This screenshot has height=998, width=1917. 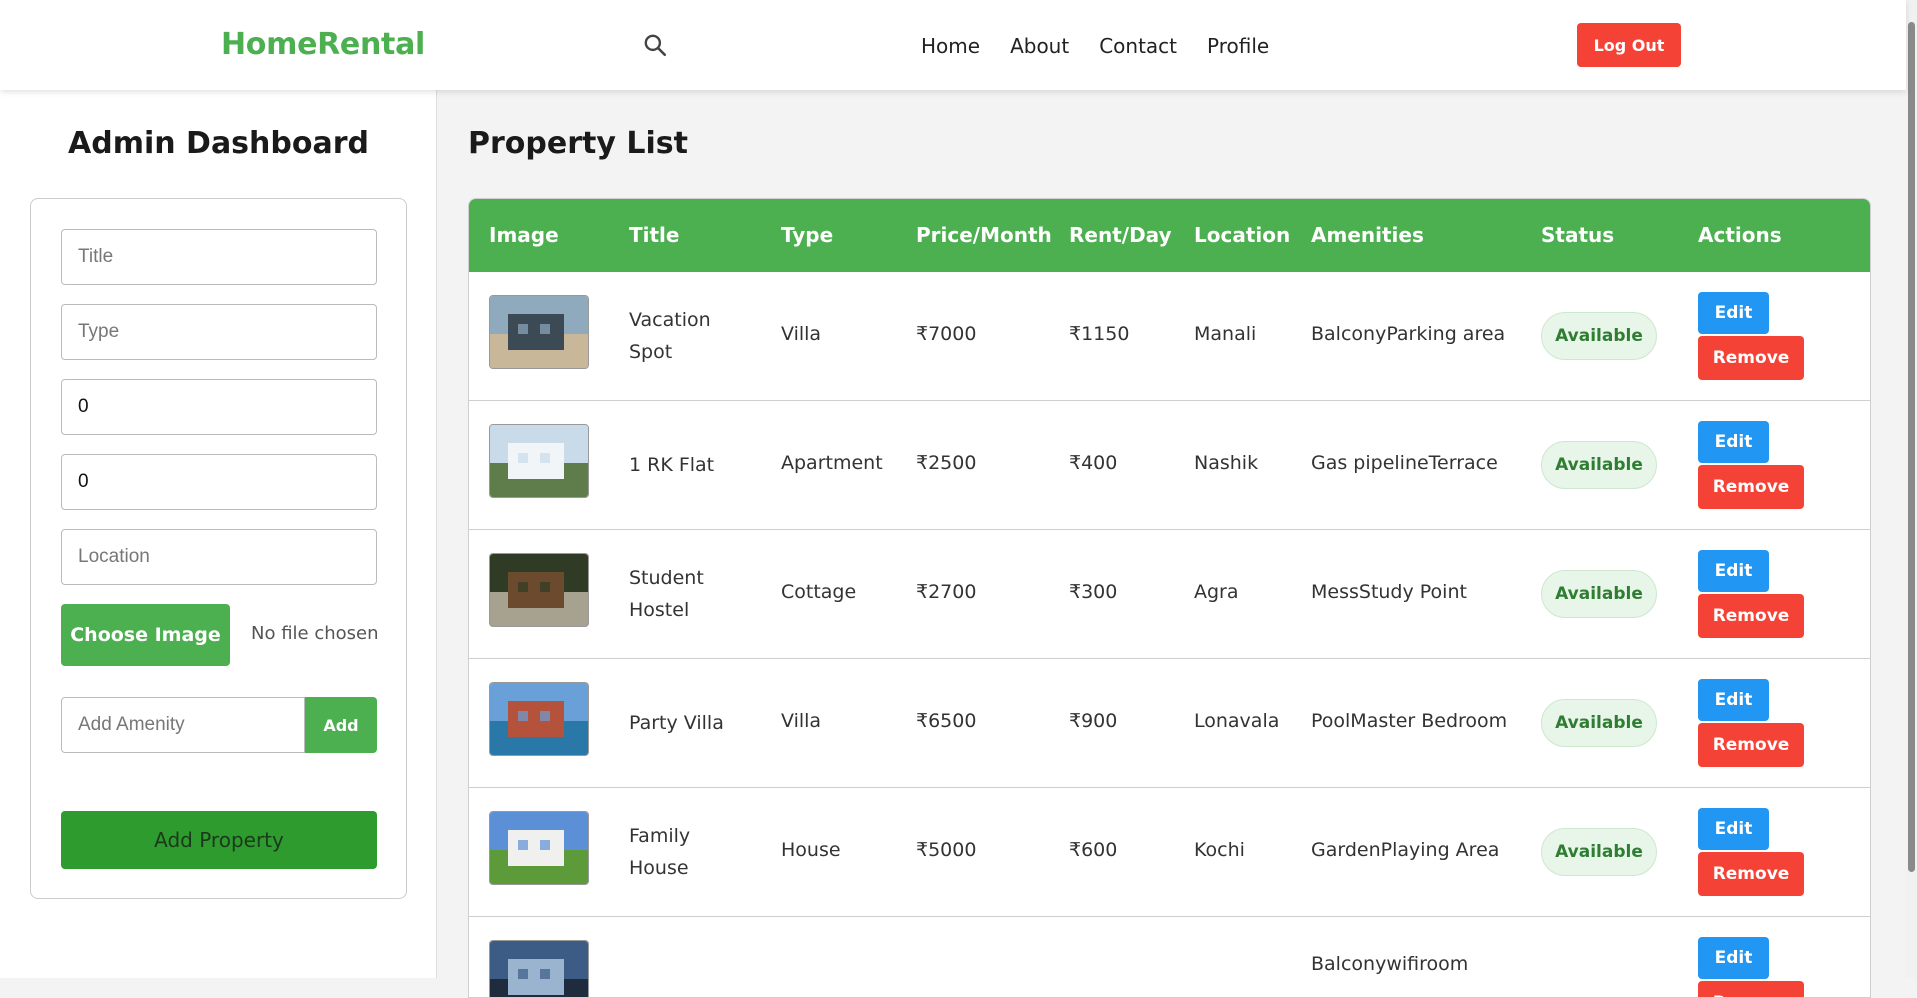 I want to click on cell-price: ₹2500, so click(x=946, y=463).